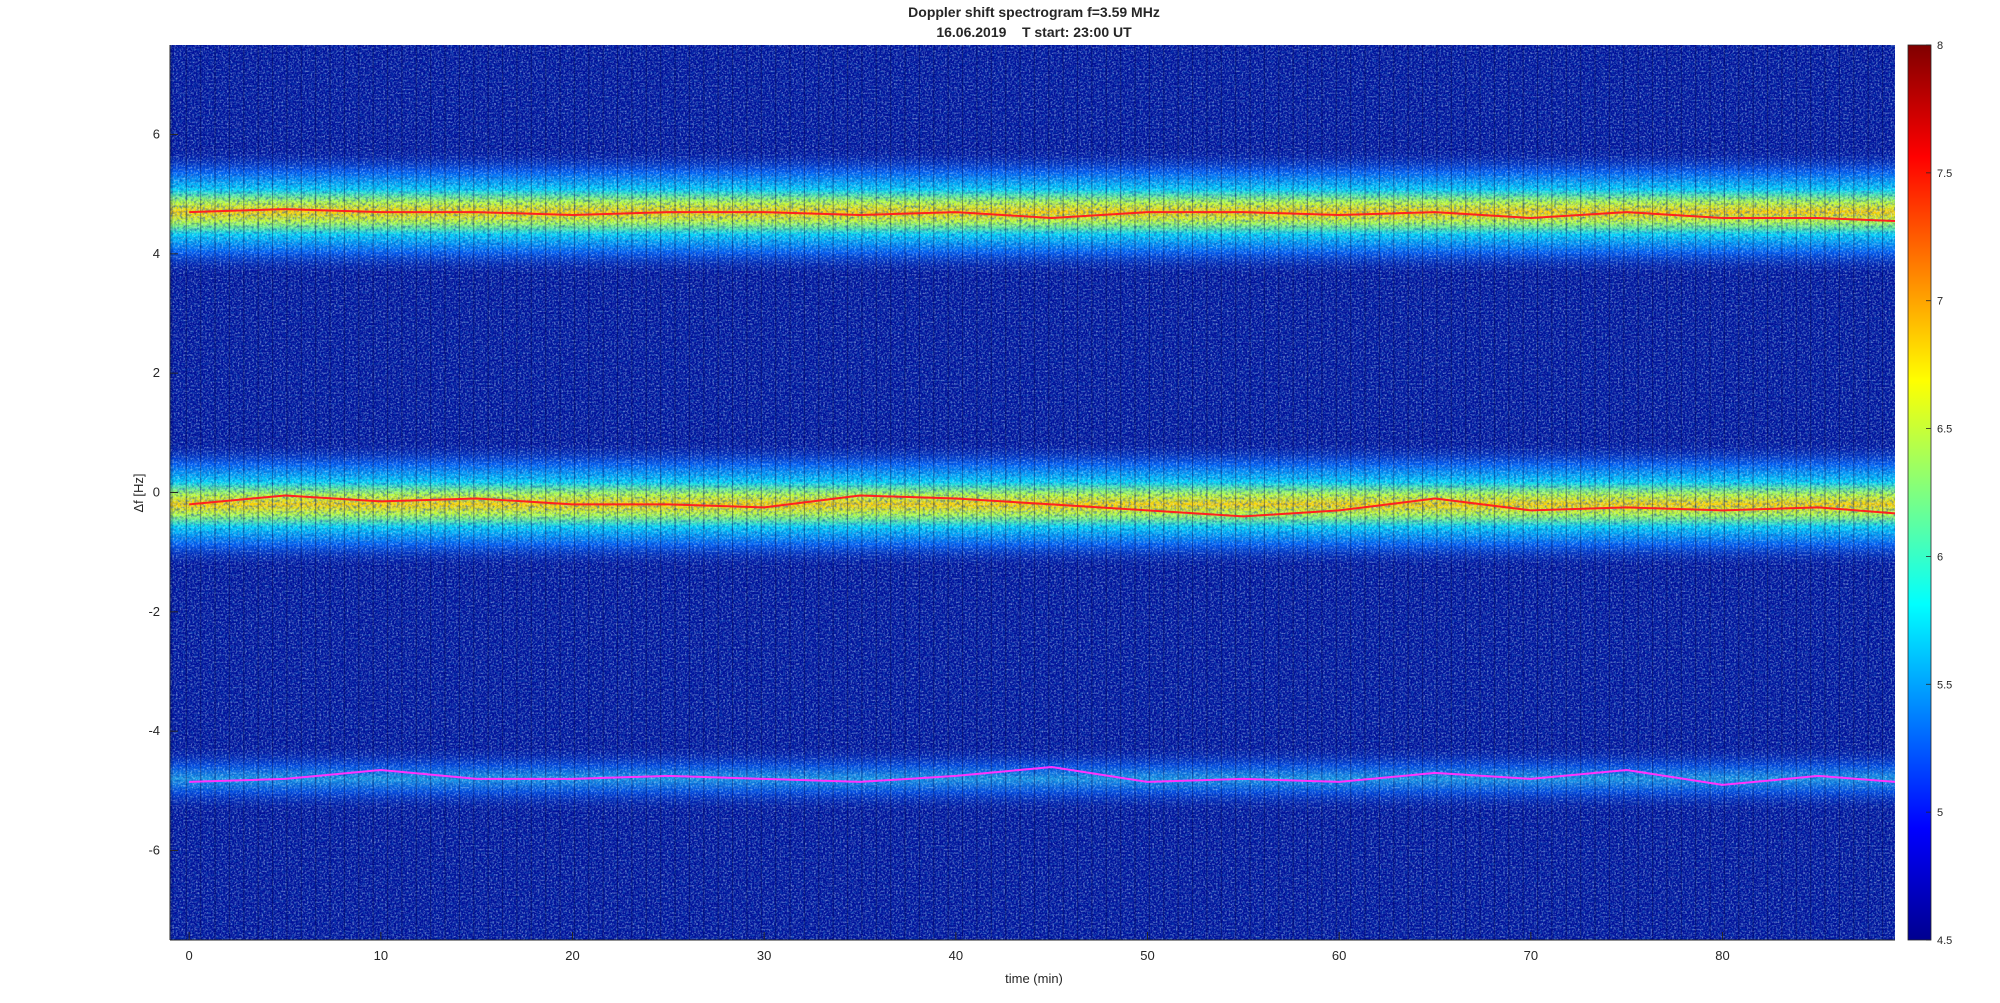  Describe the element at coordinates (956, 955) in the screenshot. I see `x-tick-label: 40` at that location.